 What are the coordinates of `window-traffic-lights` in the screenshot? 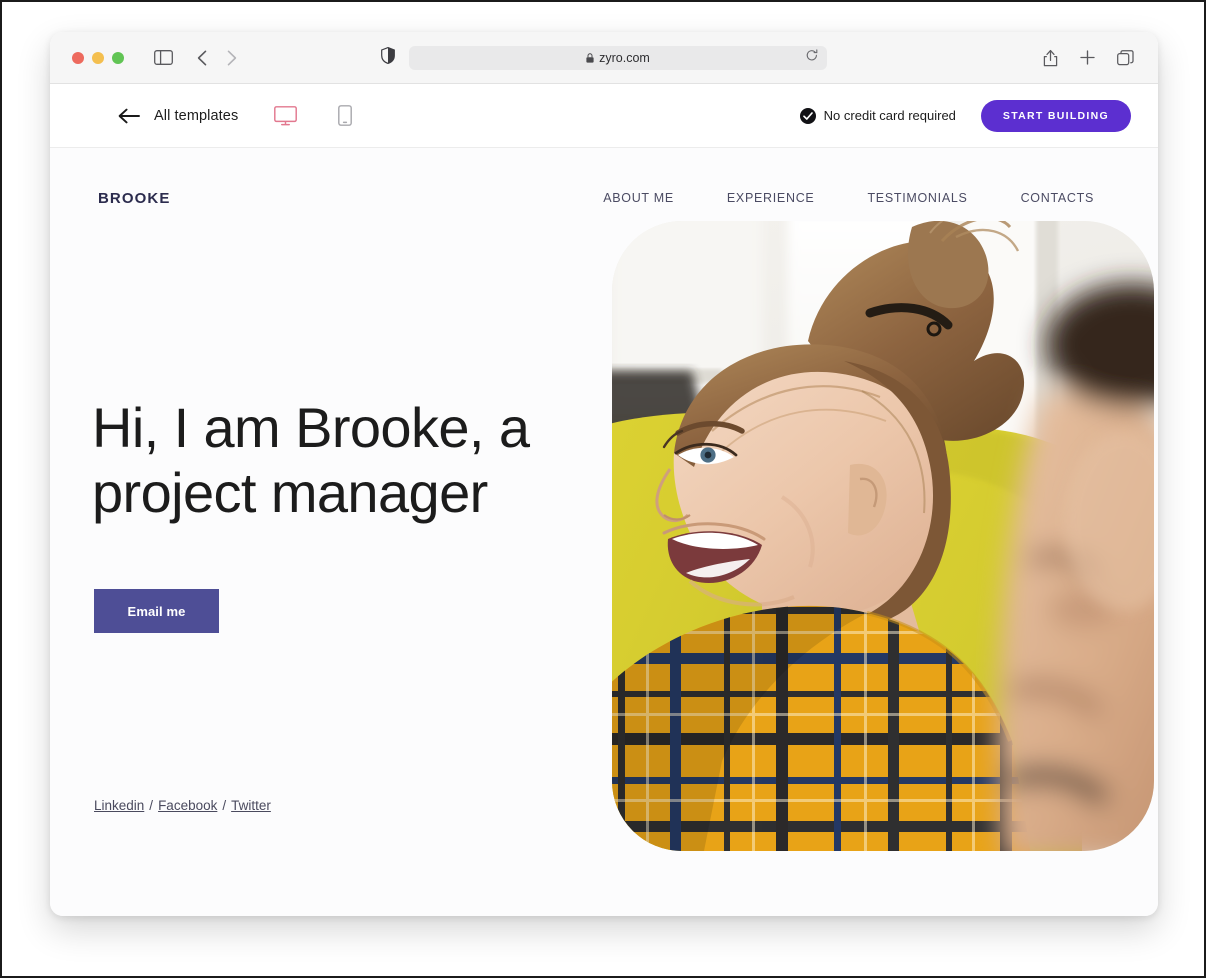 It's located at (98, 57).